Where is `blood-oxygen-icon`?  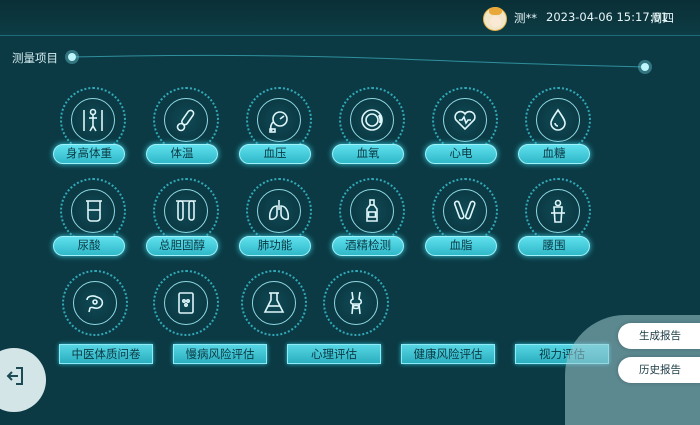 blood-oxygen-icon is located at coordinates (372, 120).